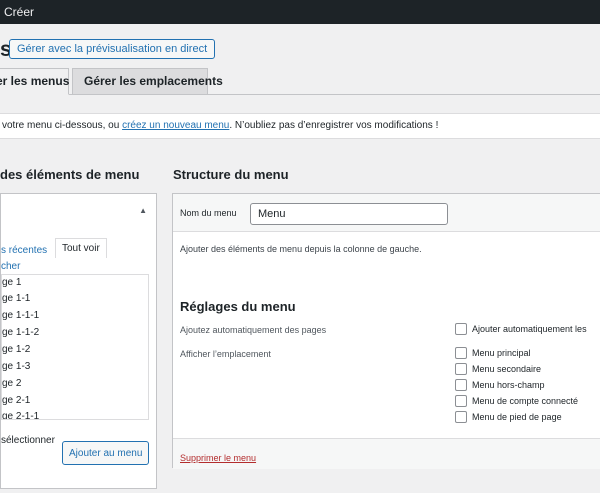 The width and height of the screenshot is (600, 493). What do you see at coordinates (508, 385) in the screenshot?
I see `location-label: Menu hors-champ` at bounding box center [508, 385].